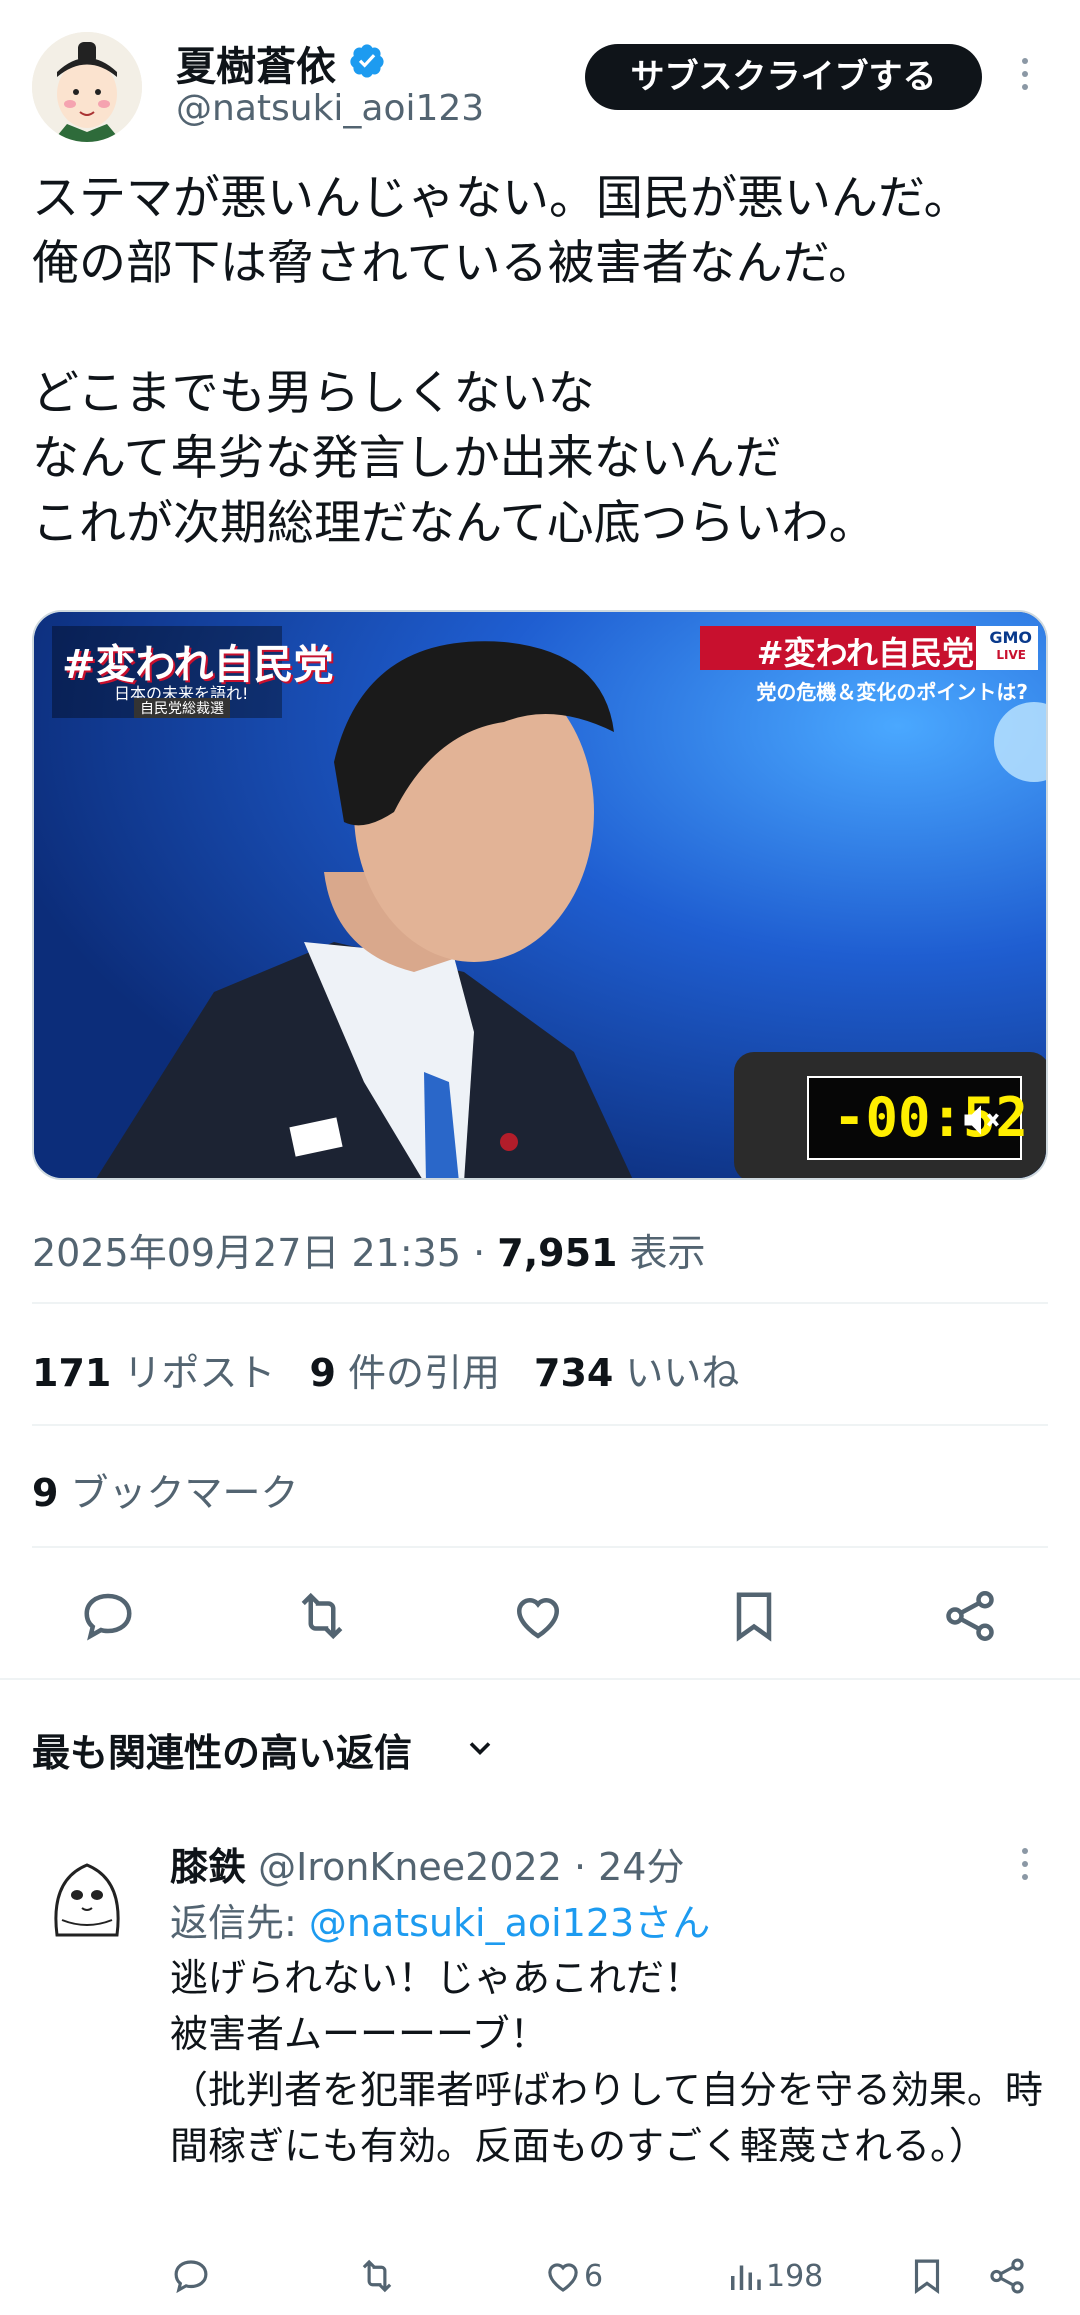  What do you see at coordinates (1011, 655) in the screenshot?
I see `gmo-live-text: LIVE` at bounding box center [1011, 655].